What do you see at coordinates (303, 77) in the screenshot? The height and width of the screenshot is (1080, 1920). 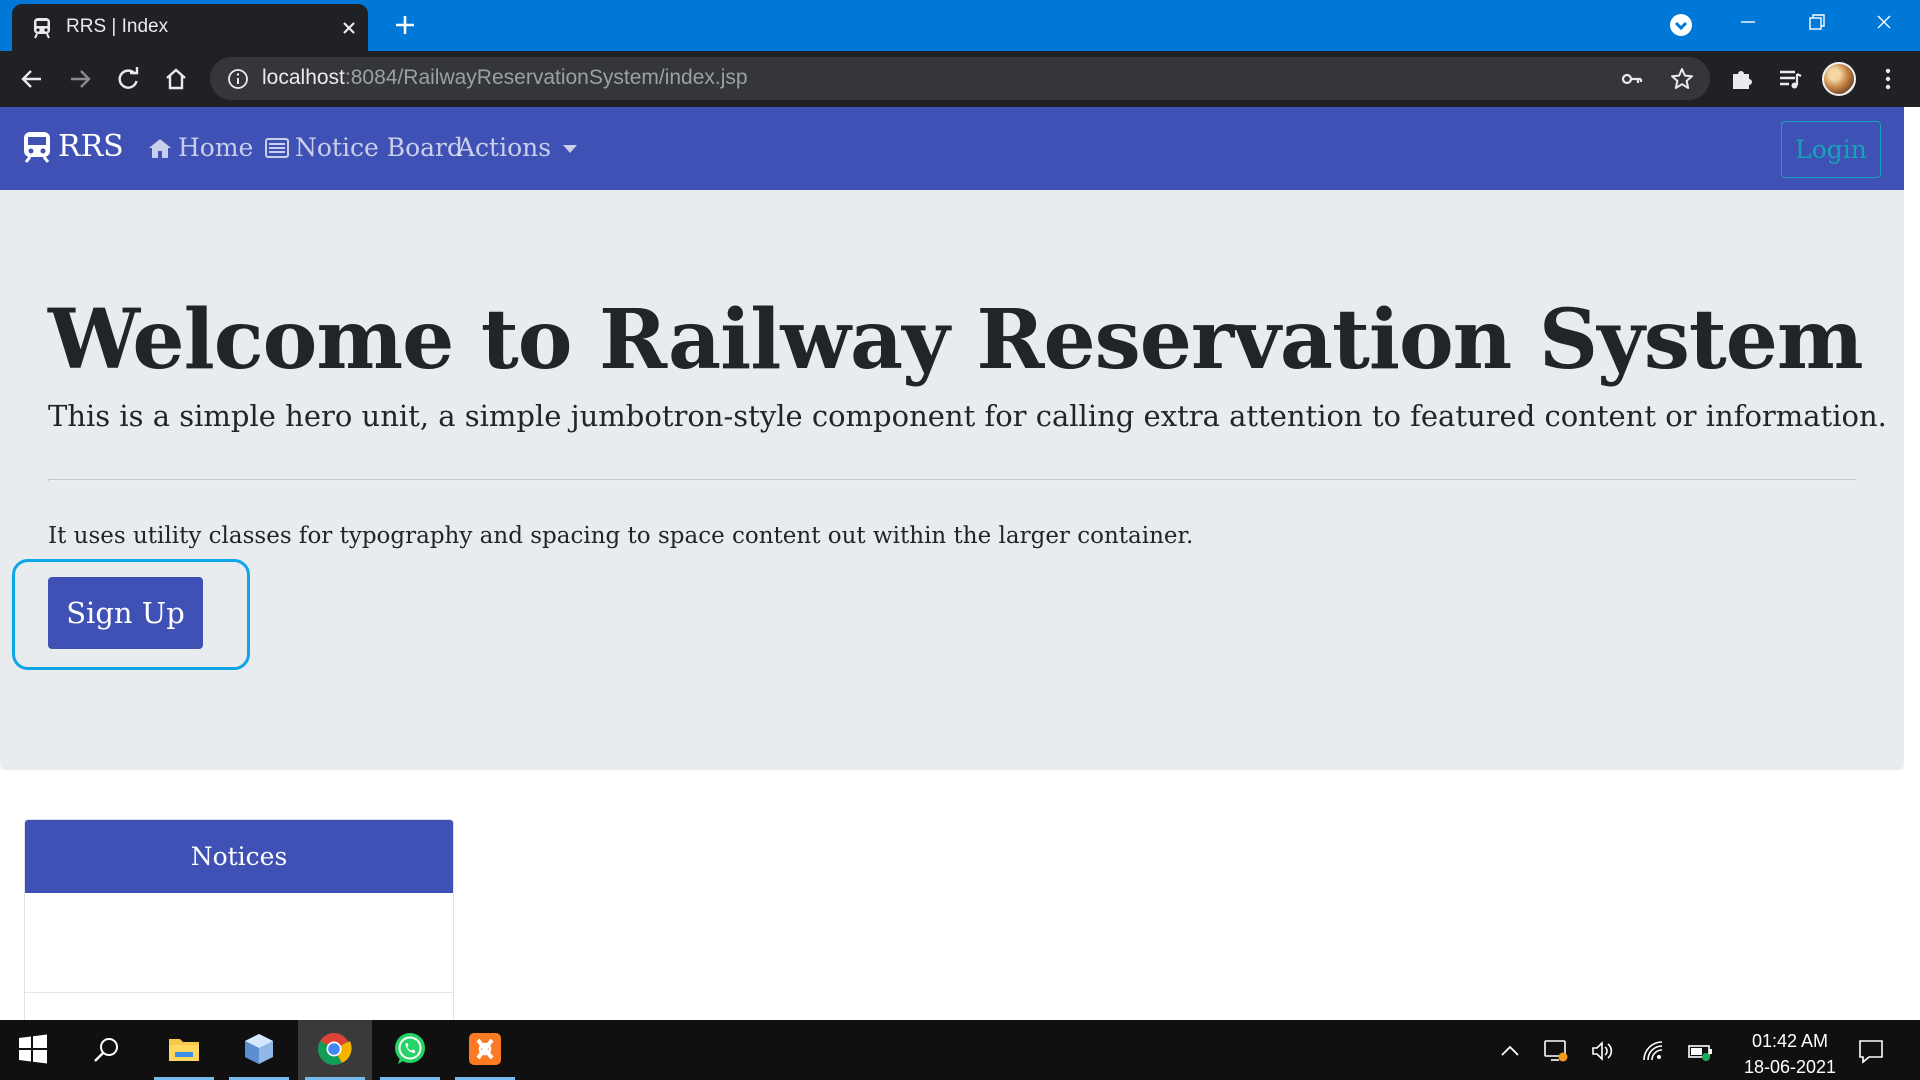 I see `url-host: localhost` at bounding box center [303, 77].